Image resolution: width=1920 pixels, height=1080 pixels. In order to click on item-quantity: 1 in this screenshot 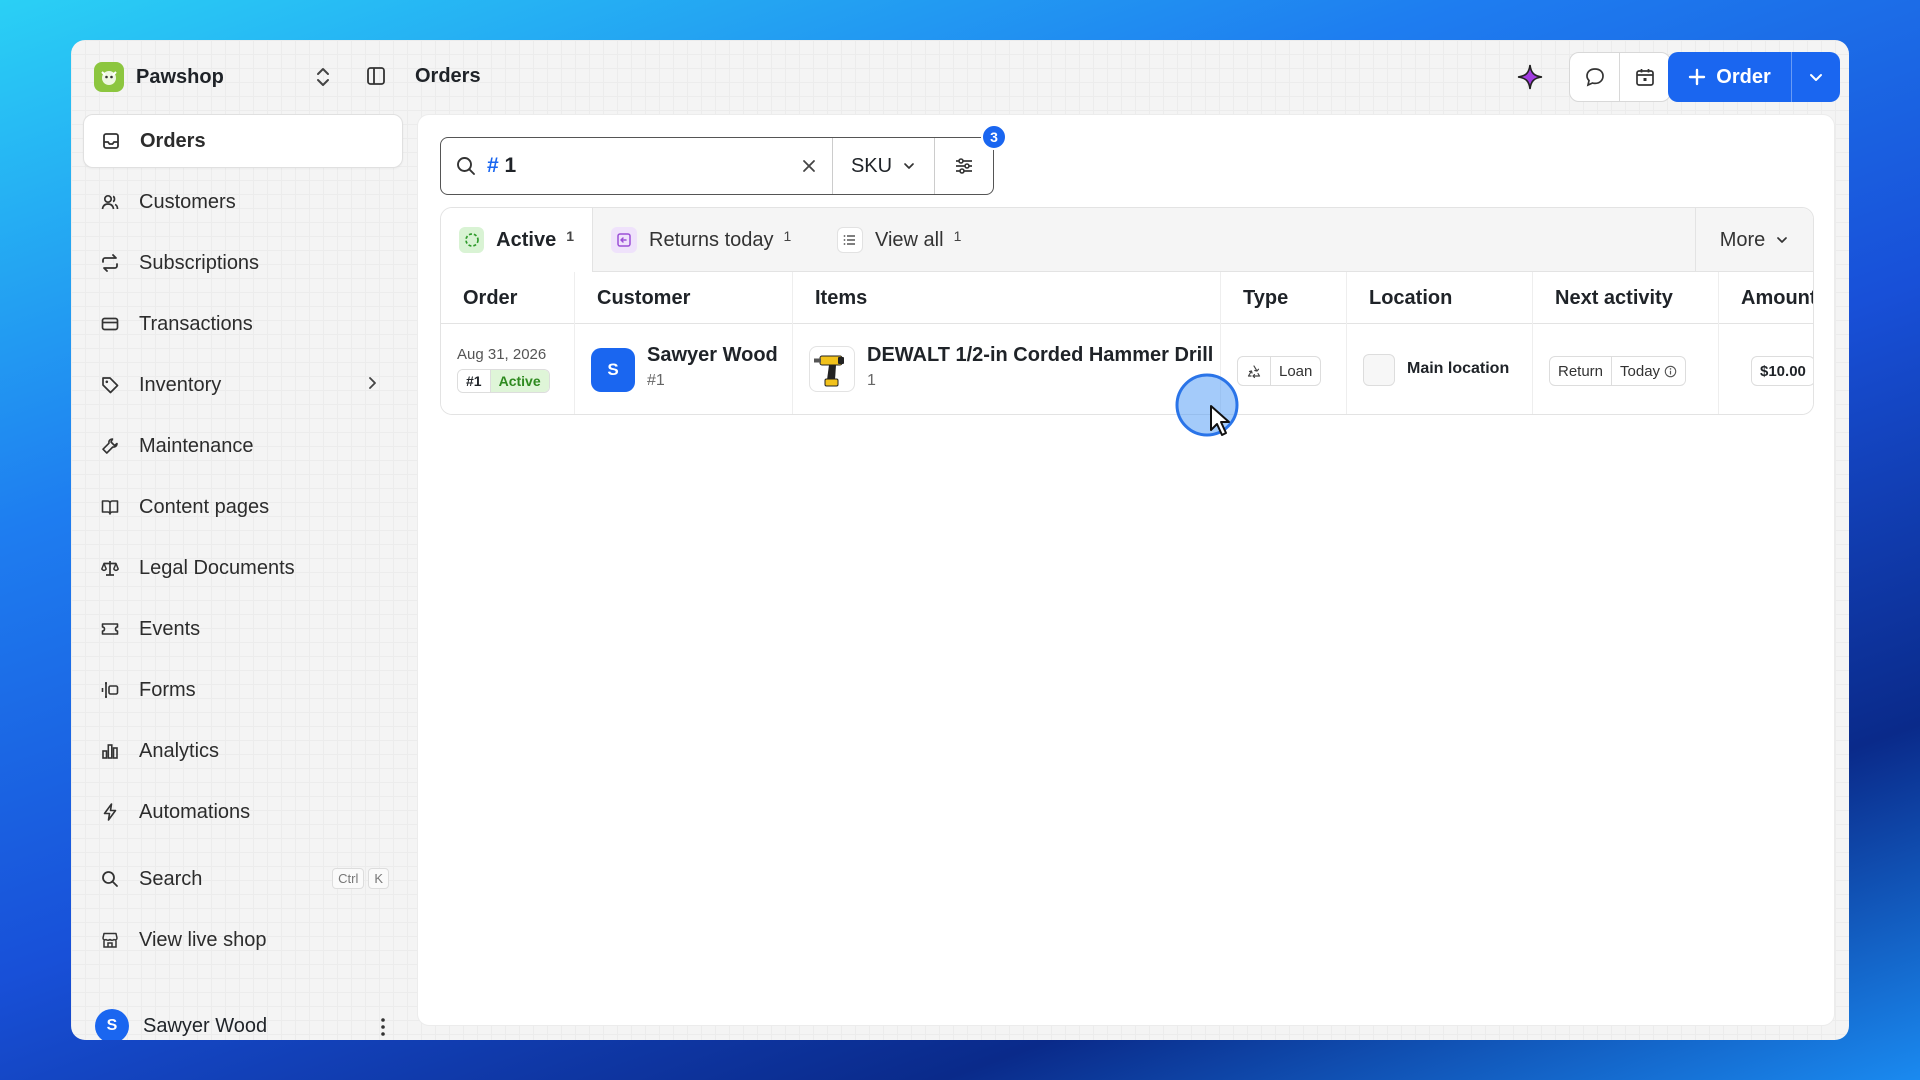, I will do `click(871, 380)`.